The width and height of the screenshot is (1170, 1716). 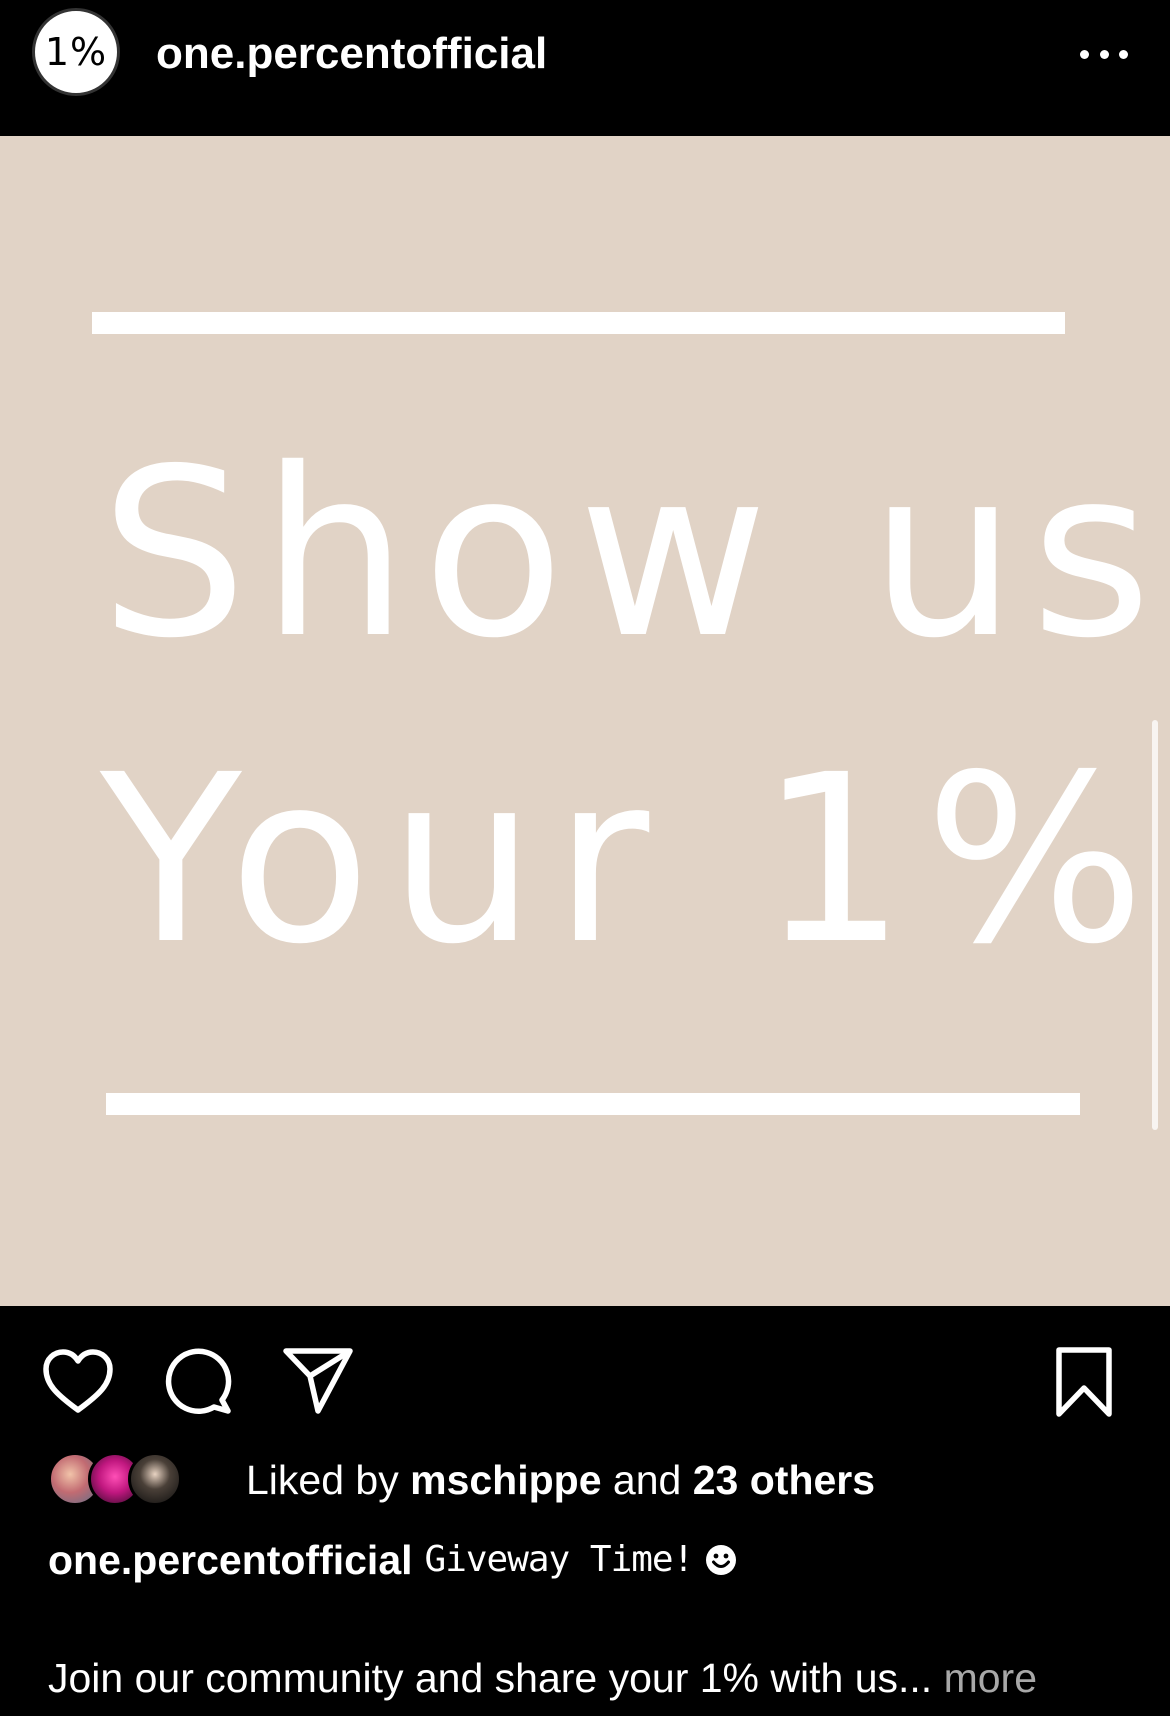 What do you see at coordinates (559, 1559) in the screenshot?
I see `caption-text: Giveway Time!` at bounding box center [559, 1559].